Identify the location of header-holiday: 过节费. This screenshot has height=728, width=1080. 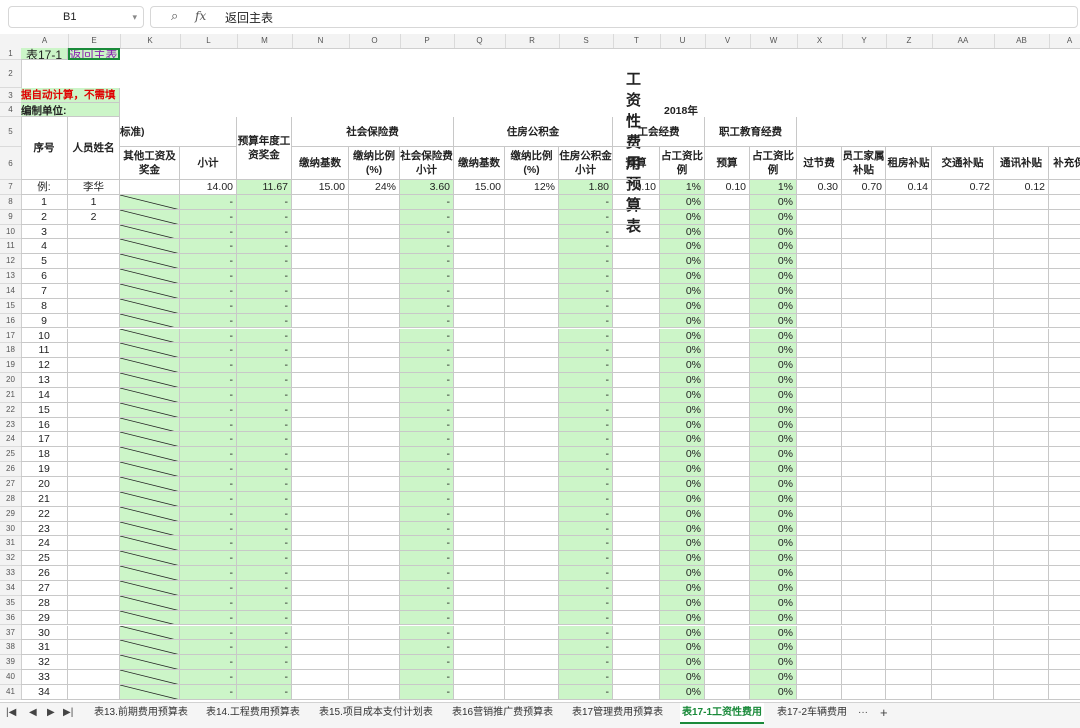
(819, 163).